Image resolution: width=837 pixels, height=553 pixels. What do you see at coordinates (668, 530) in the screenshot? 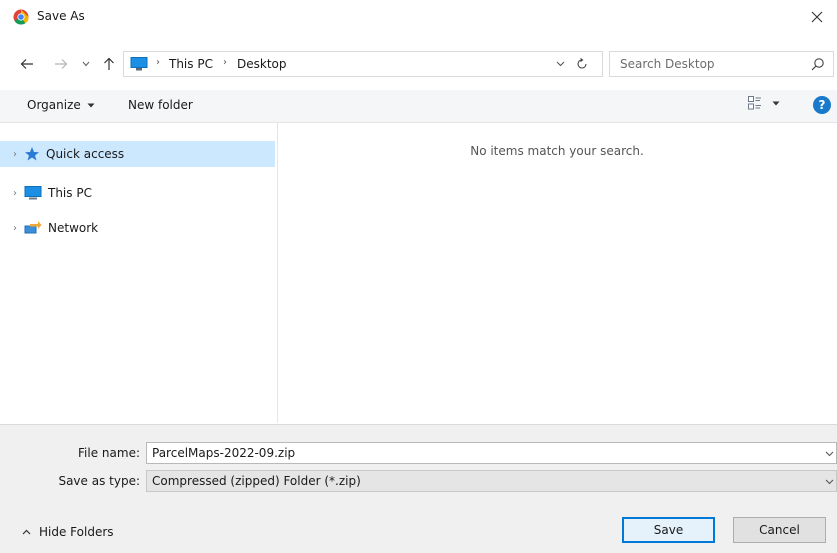
I see `save-button: Save` at bounding box center [668, 530].